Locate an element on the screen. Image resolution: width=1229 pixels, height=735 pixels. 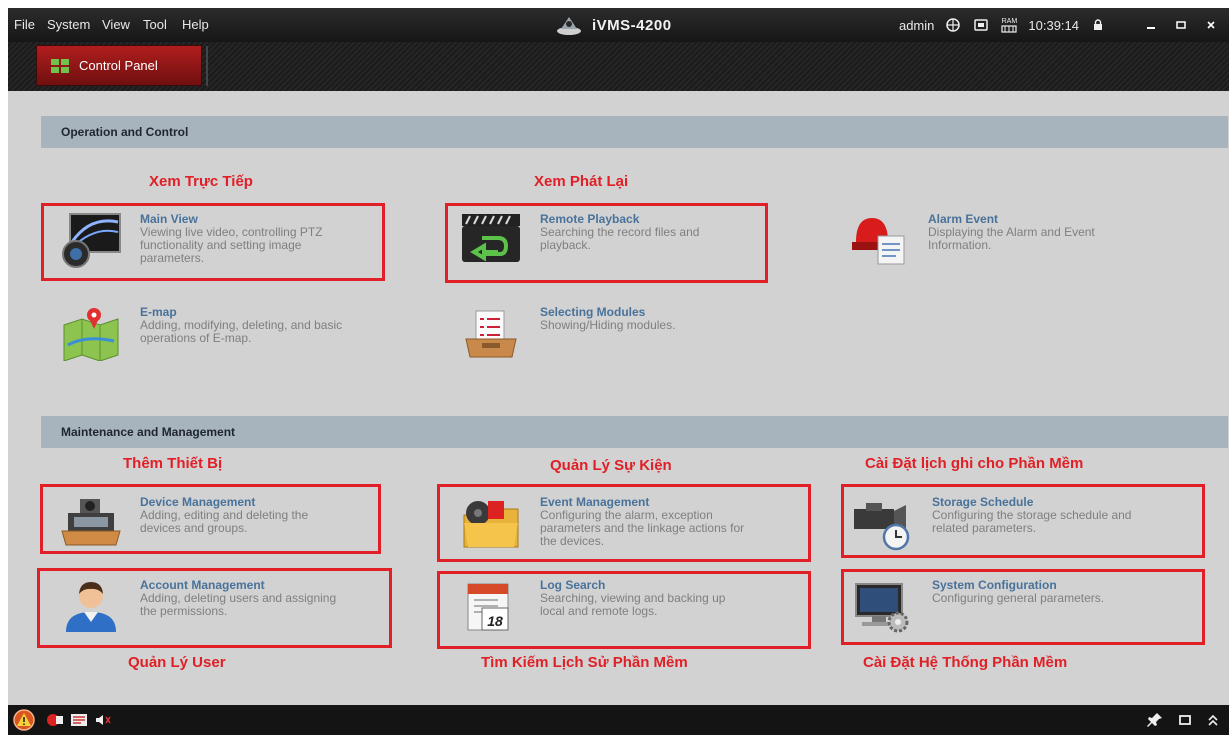
module-title: E-map is located at coordinates (158, 312).